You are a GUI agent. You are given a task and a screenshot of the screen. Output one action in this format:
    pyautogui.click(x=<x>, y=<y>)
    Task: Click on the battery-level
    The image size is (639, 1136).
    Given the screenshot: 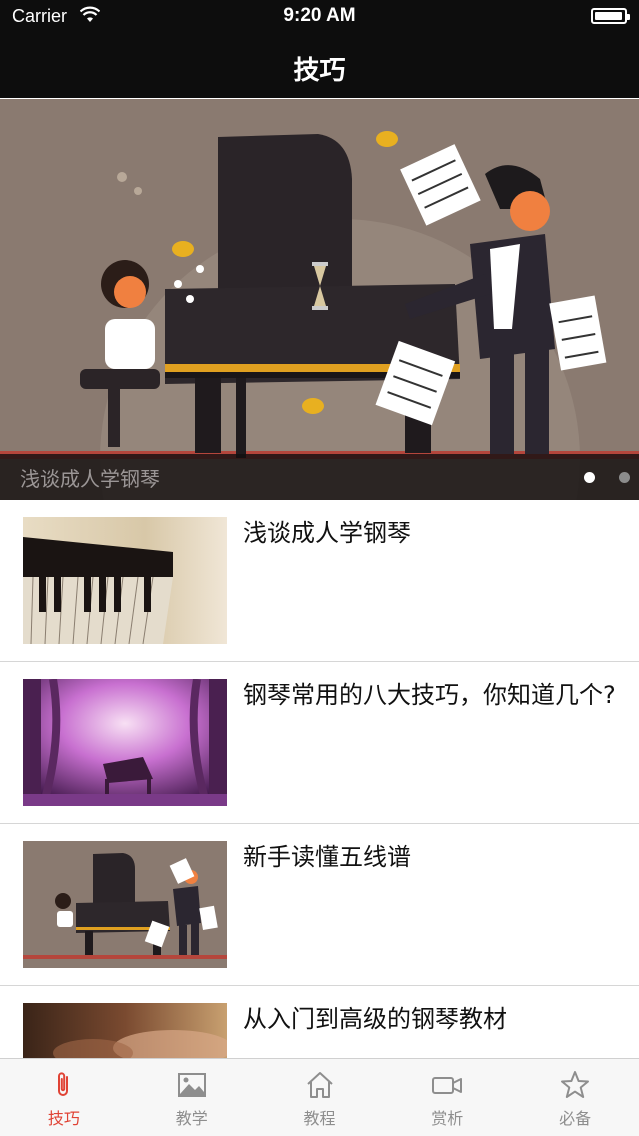 What is the action you would take?
    pyautogui.click(x=608, y=16)
    